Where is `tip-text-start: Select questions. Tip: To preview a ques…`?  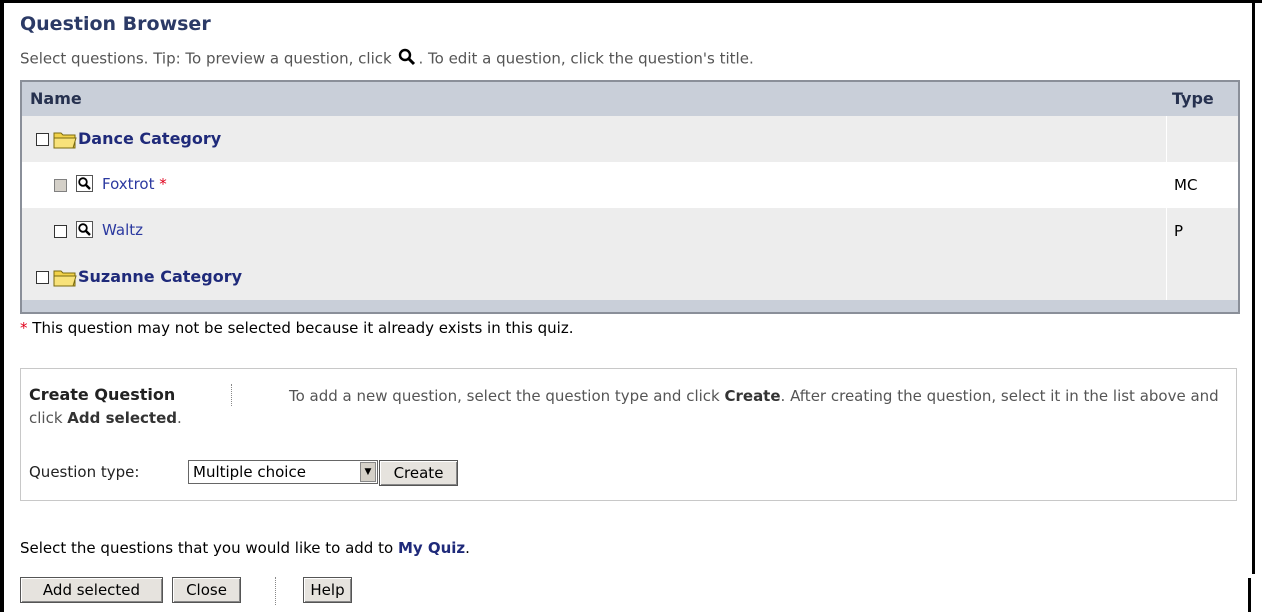 tip-text-start: Select questions. Tip: To preview a ques… is located at coordinates (206, 58).